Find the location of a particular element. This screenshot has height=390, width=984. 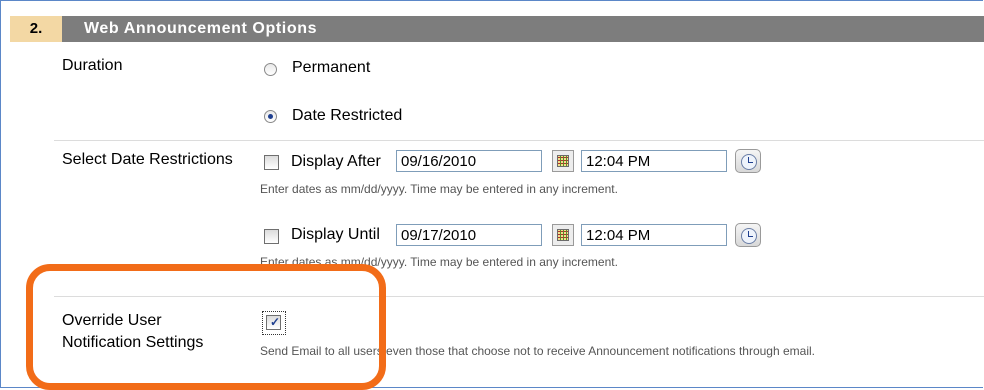

display-after-clock-button is located at coordinates (748, 161).